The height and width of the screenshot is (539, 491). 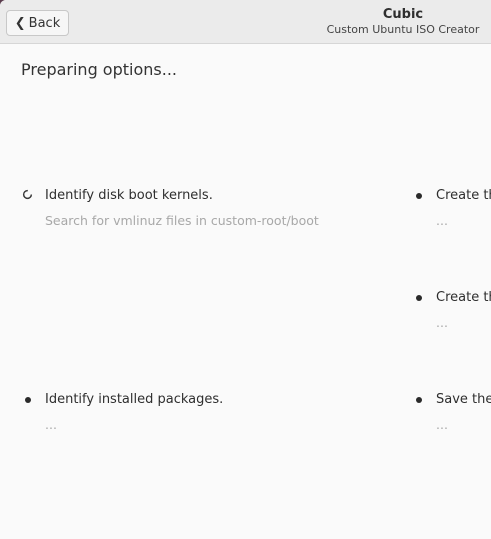 I want to click on header-bar: ❮ Back Cubic Custom Ubuntu ISO Creator, so click(x=245, y=22).